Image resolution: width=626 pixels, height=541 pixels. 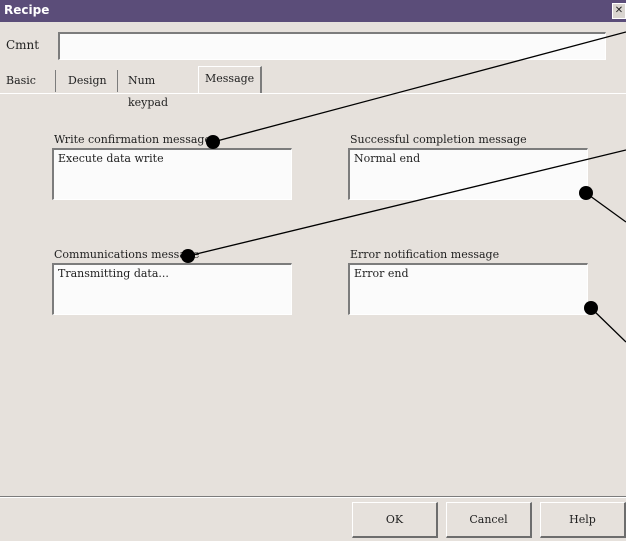 I want to click on cancel-button: Cancel, so click(x=489, y=520).